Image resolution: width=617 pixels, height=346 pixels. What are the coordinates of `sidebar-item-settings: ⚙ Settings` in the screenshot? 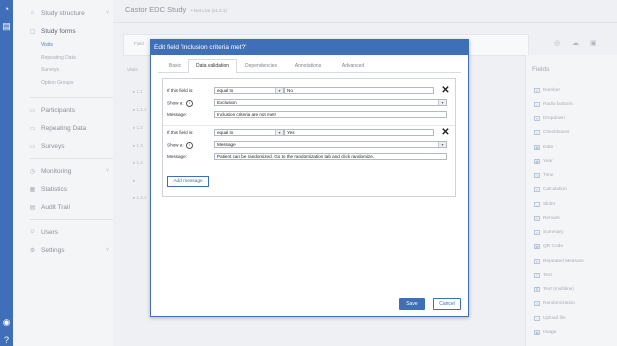 It's located at (47, 250).